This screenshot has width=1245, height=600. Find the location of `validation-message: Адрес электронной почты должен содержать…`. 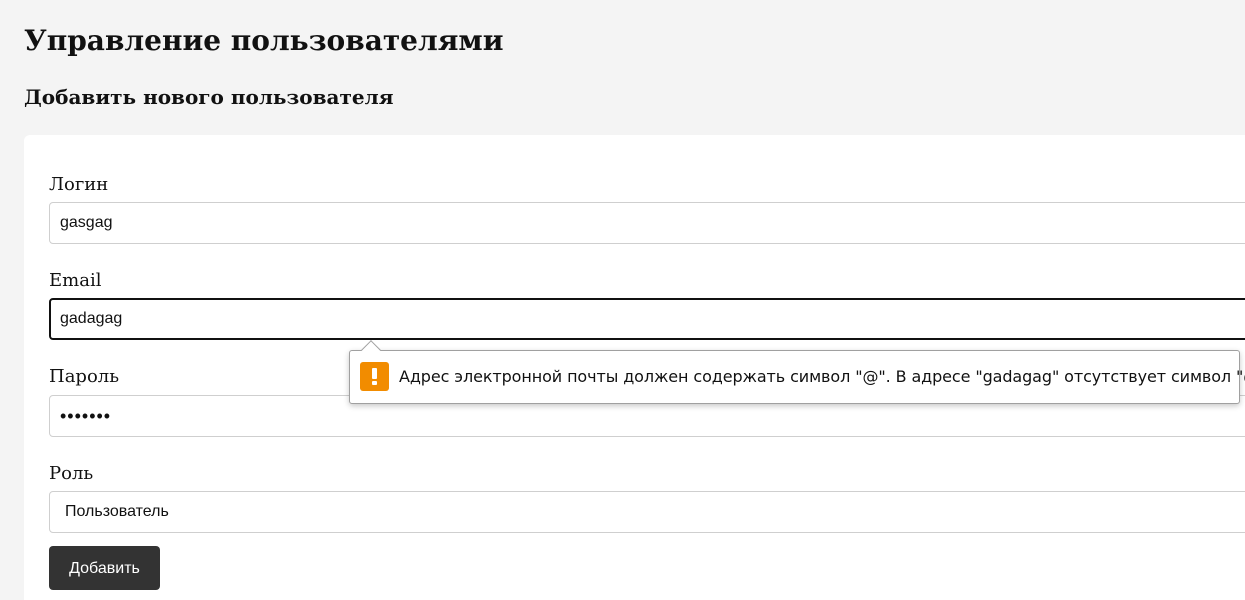

validation-message: Адрес электронной почты должен содержать… is located at coordinates (822, 376).